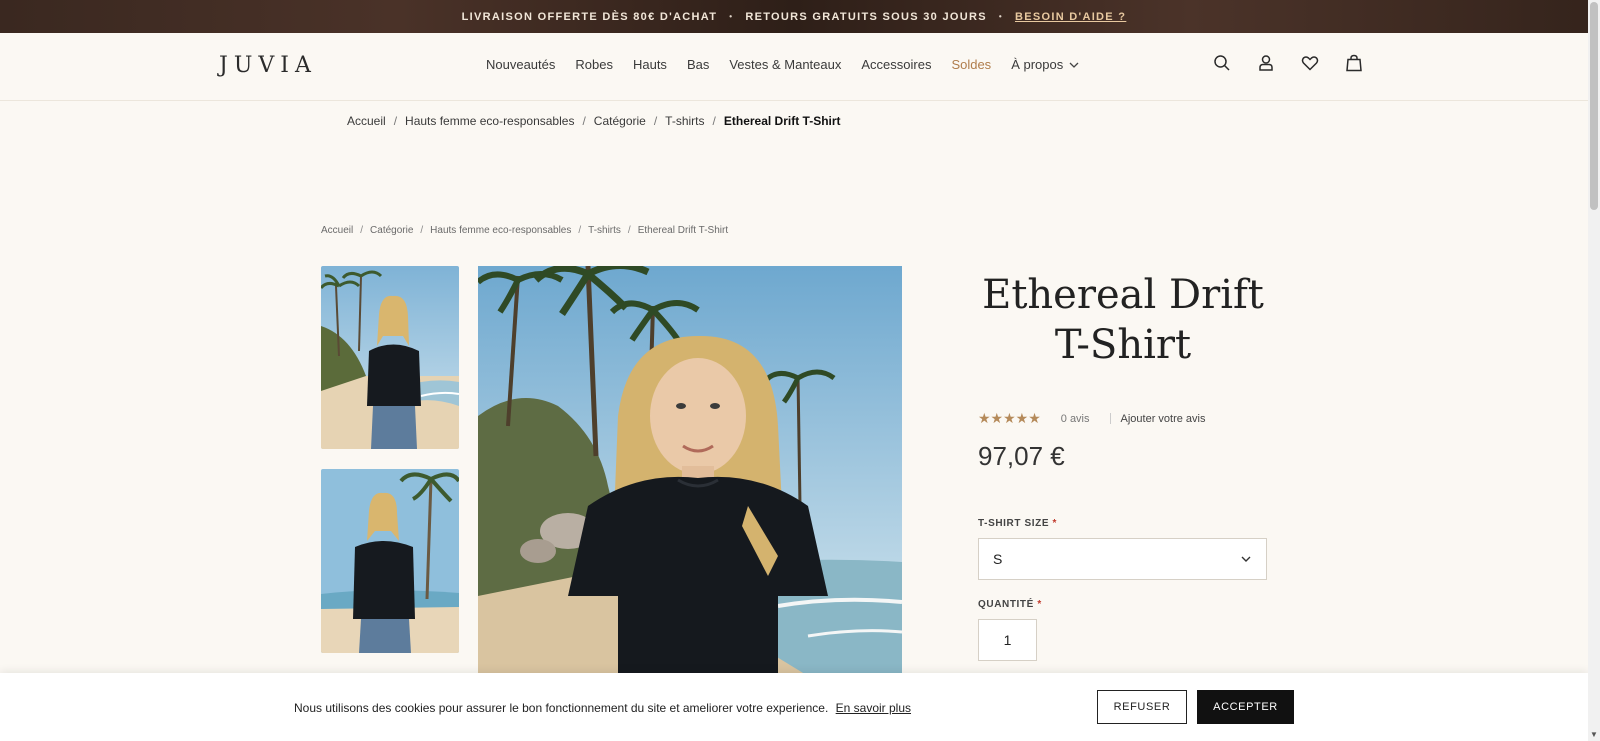 Image resolution: width=1600 pixels, height=741 pixels. Describe the element at coordinates (1354, 63) in the screenshot. I see `bag-icon` at that location.